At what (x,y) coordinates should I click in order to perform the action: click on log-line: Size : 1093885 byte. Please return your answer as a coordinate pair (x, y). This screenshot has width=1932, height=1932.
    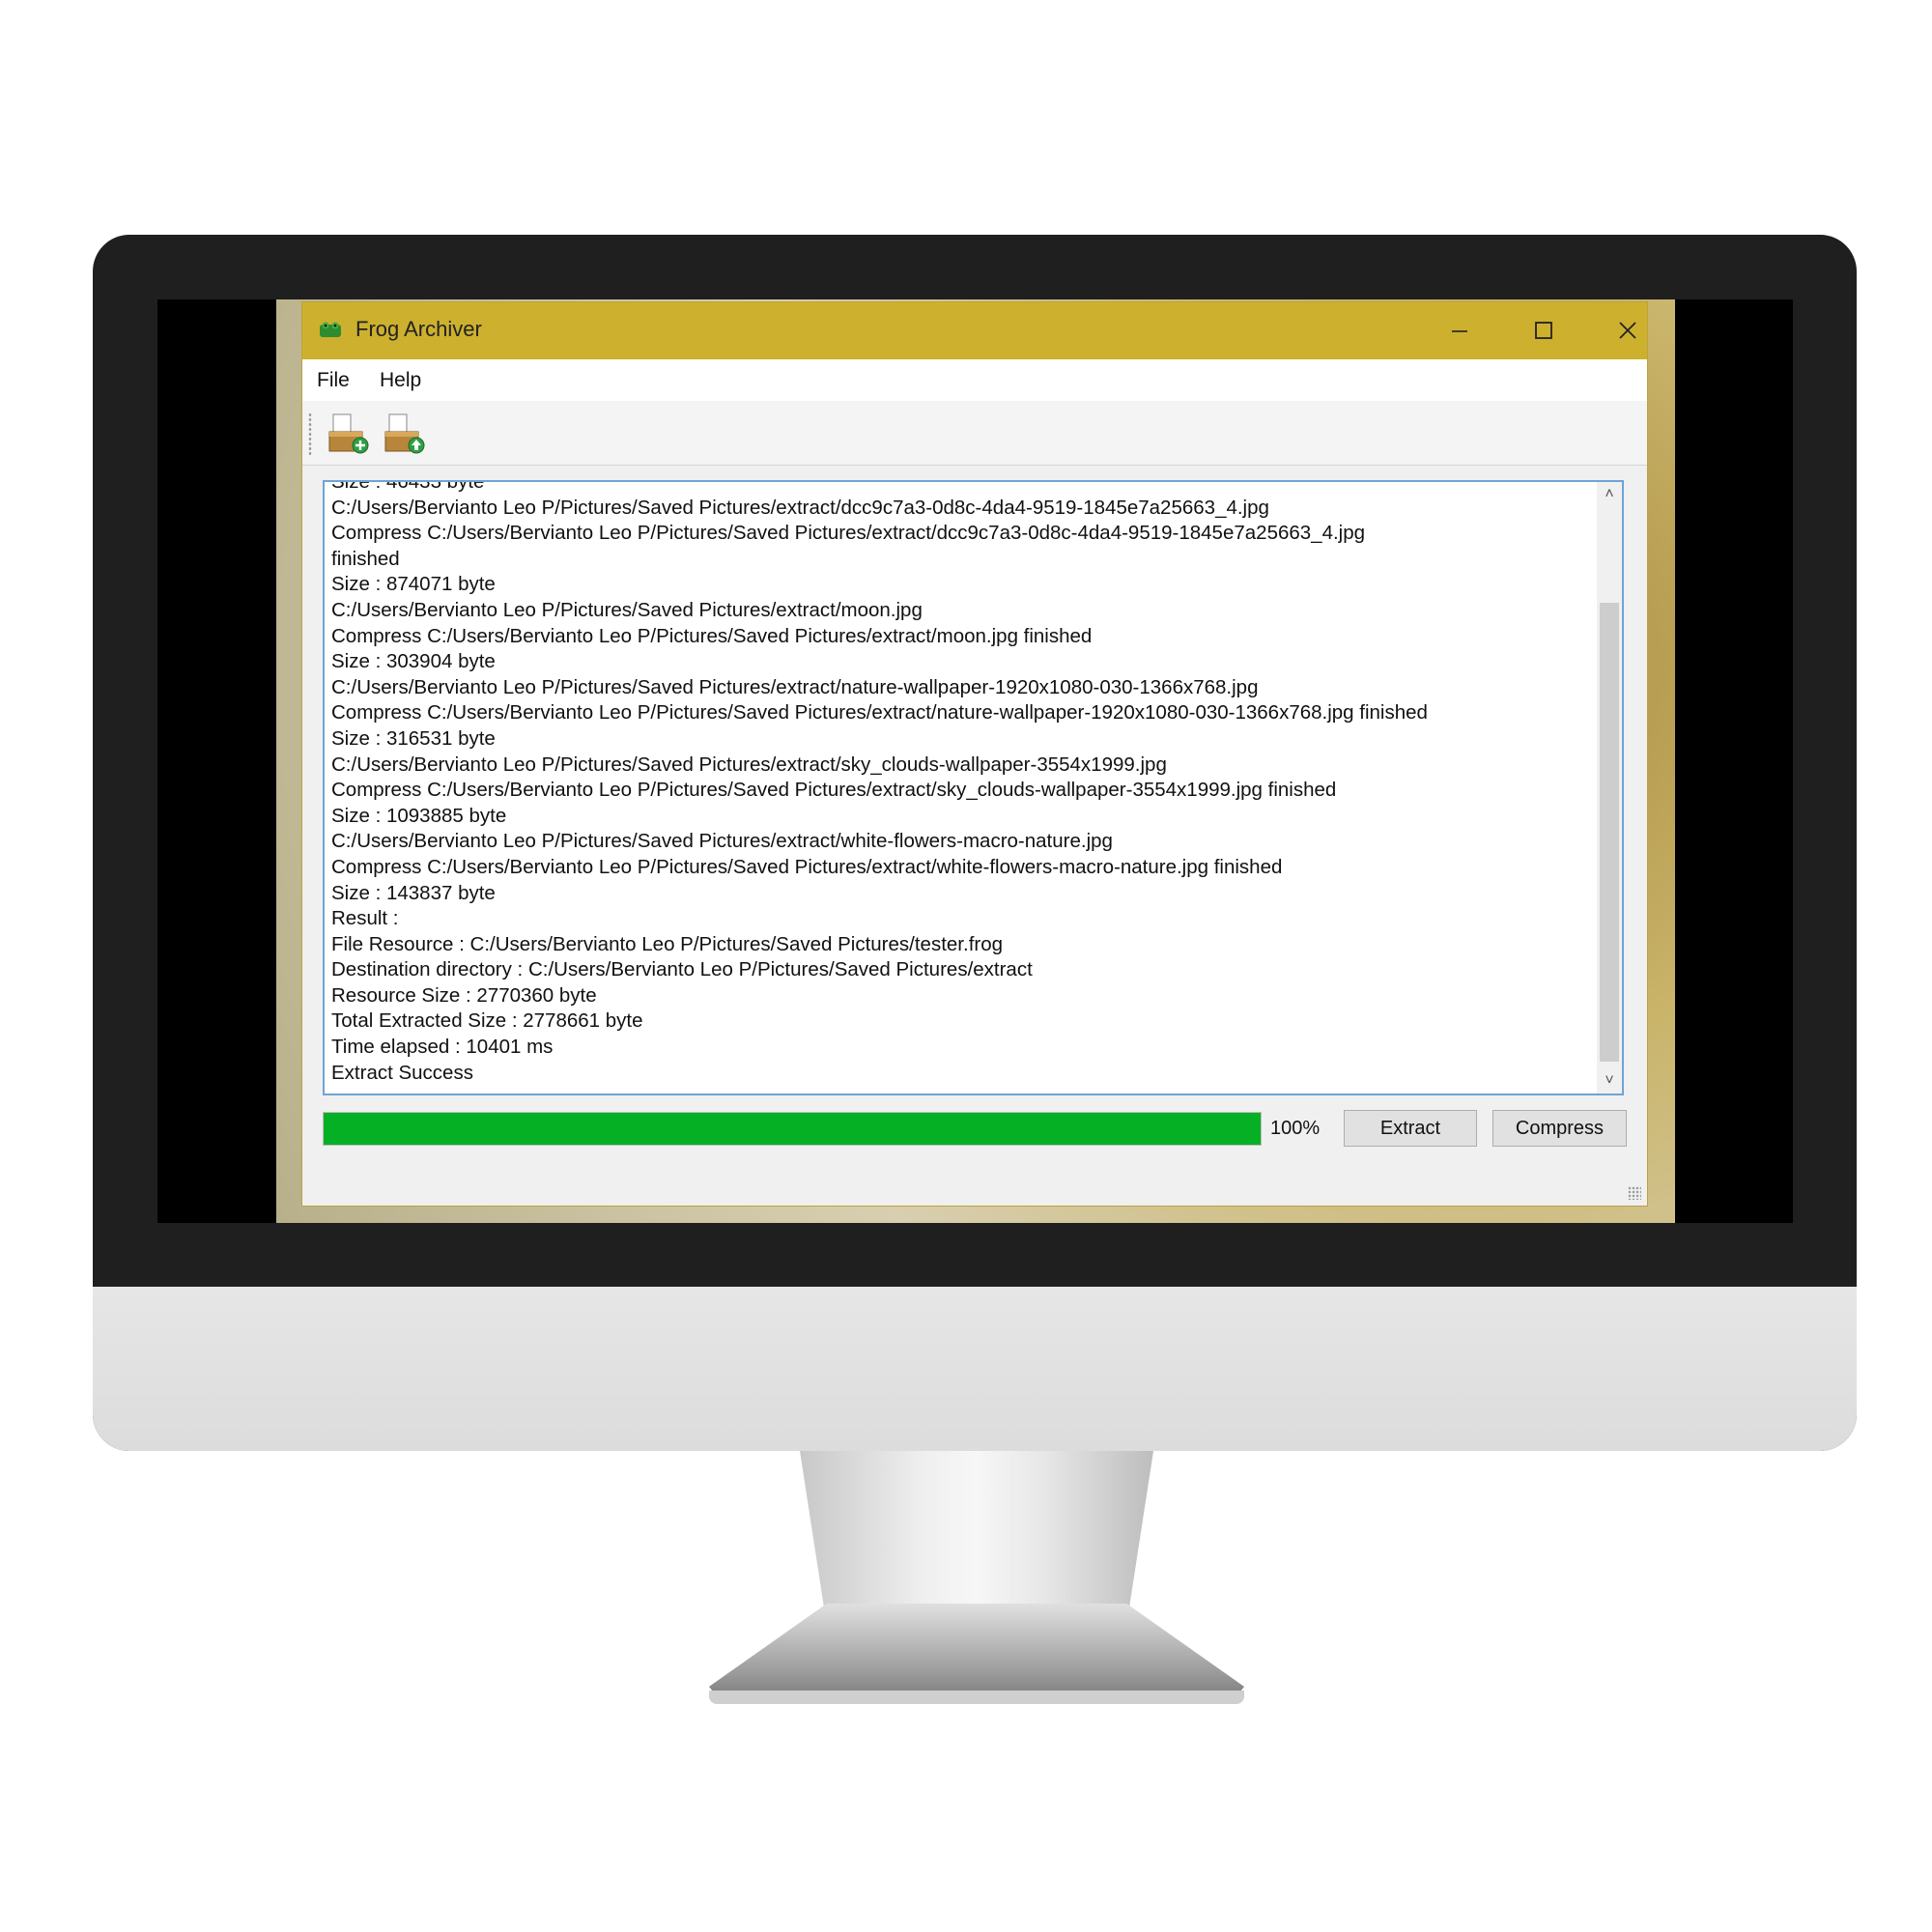
    Looking at the image, I should click on (419, 815).